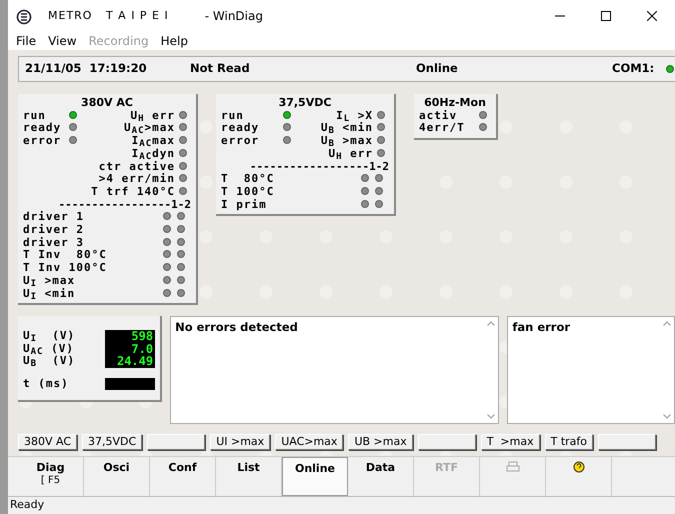 This screenshot has height=514, width=675. I want to click on channel-label: driver 3, so click(54, 243).